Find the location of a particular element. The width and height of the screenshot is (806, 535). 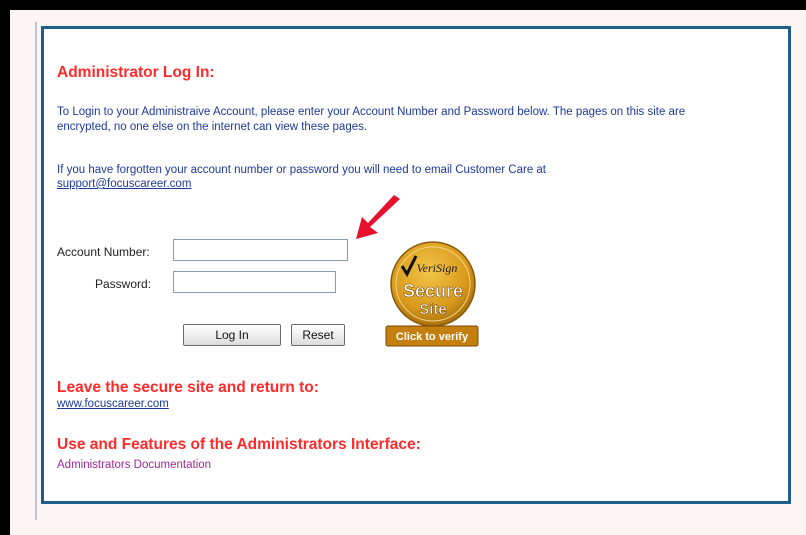

window-frame-left is located at coordinates (5, 267).